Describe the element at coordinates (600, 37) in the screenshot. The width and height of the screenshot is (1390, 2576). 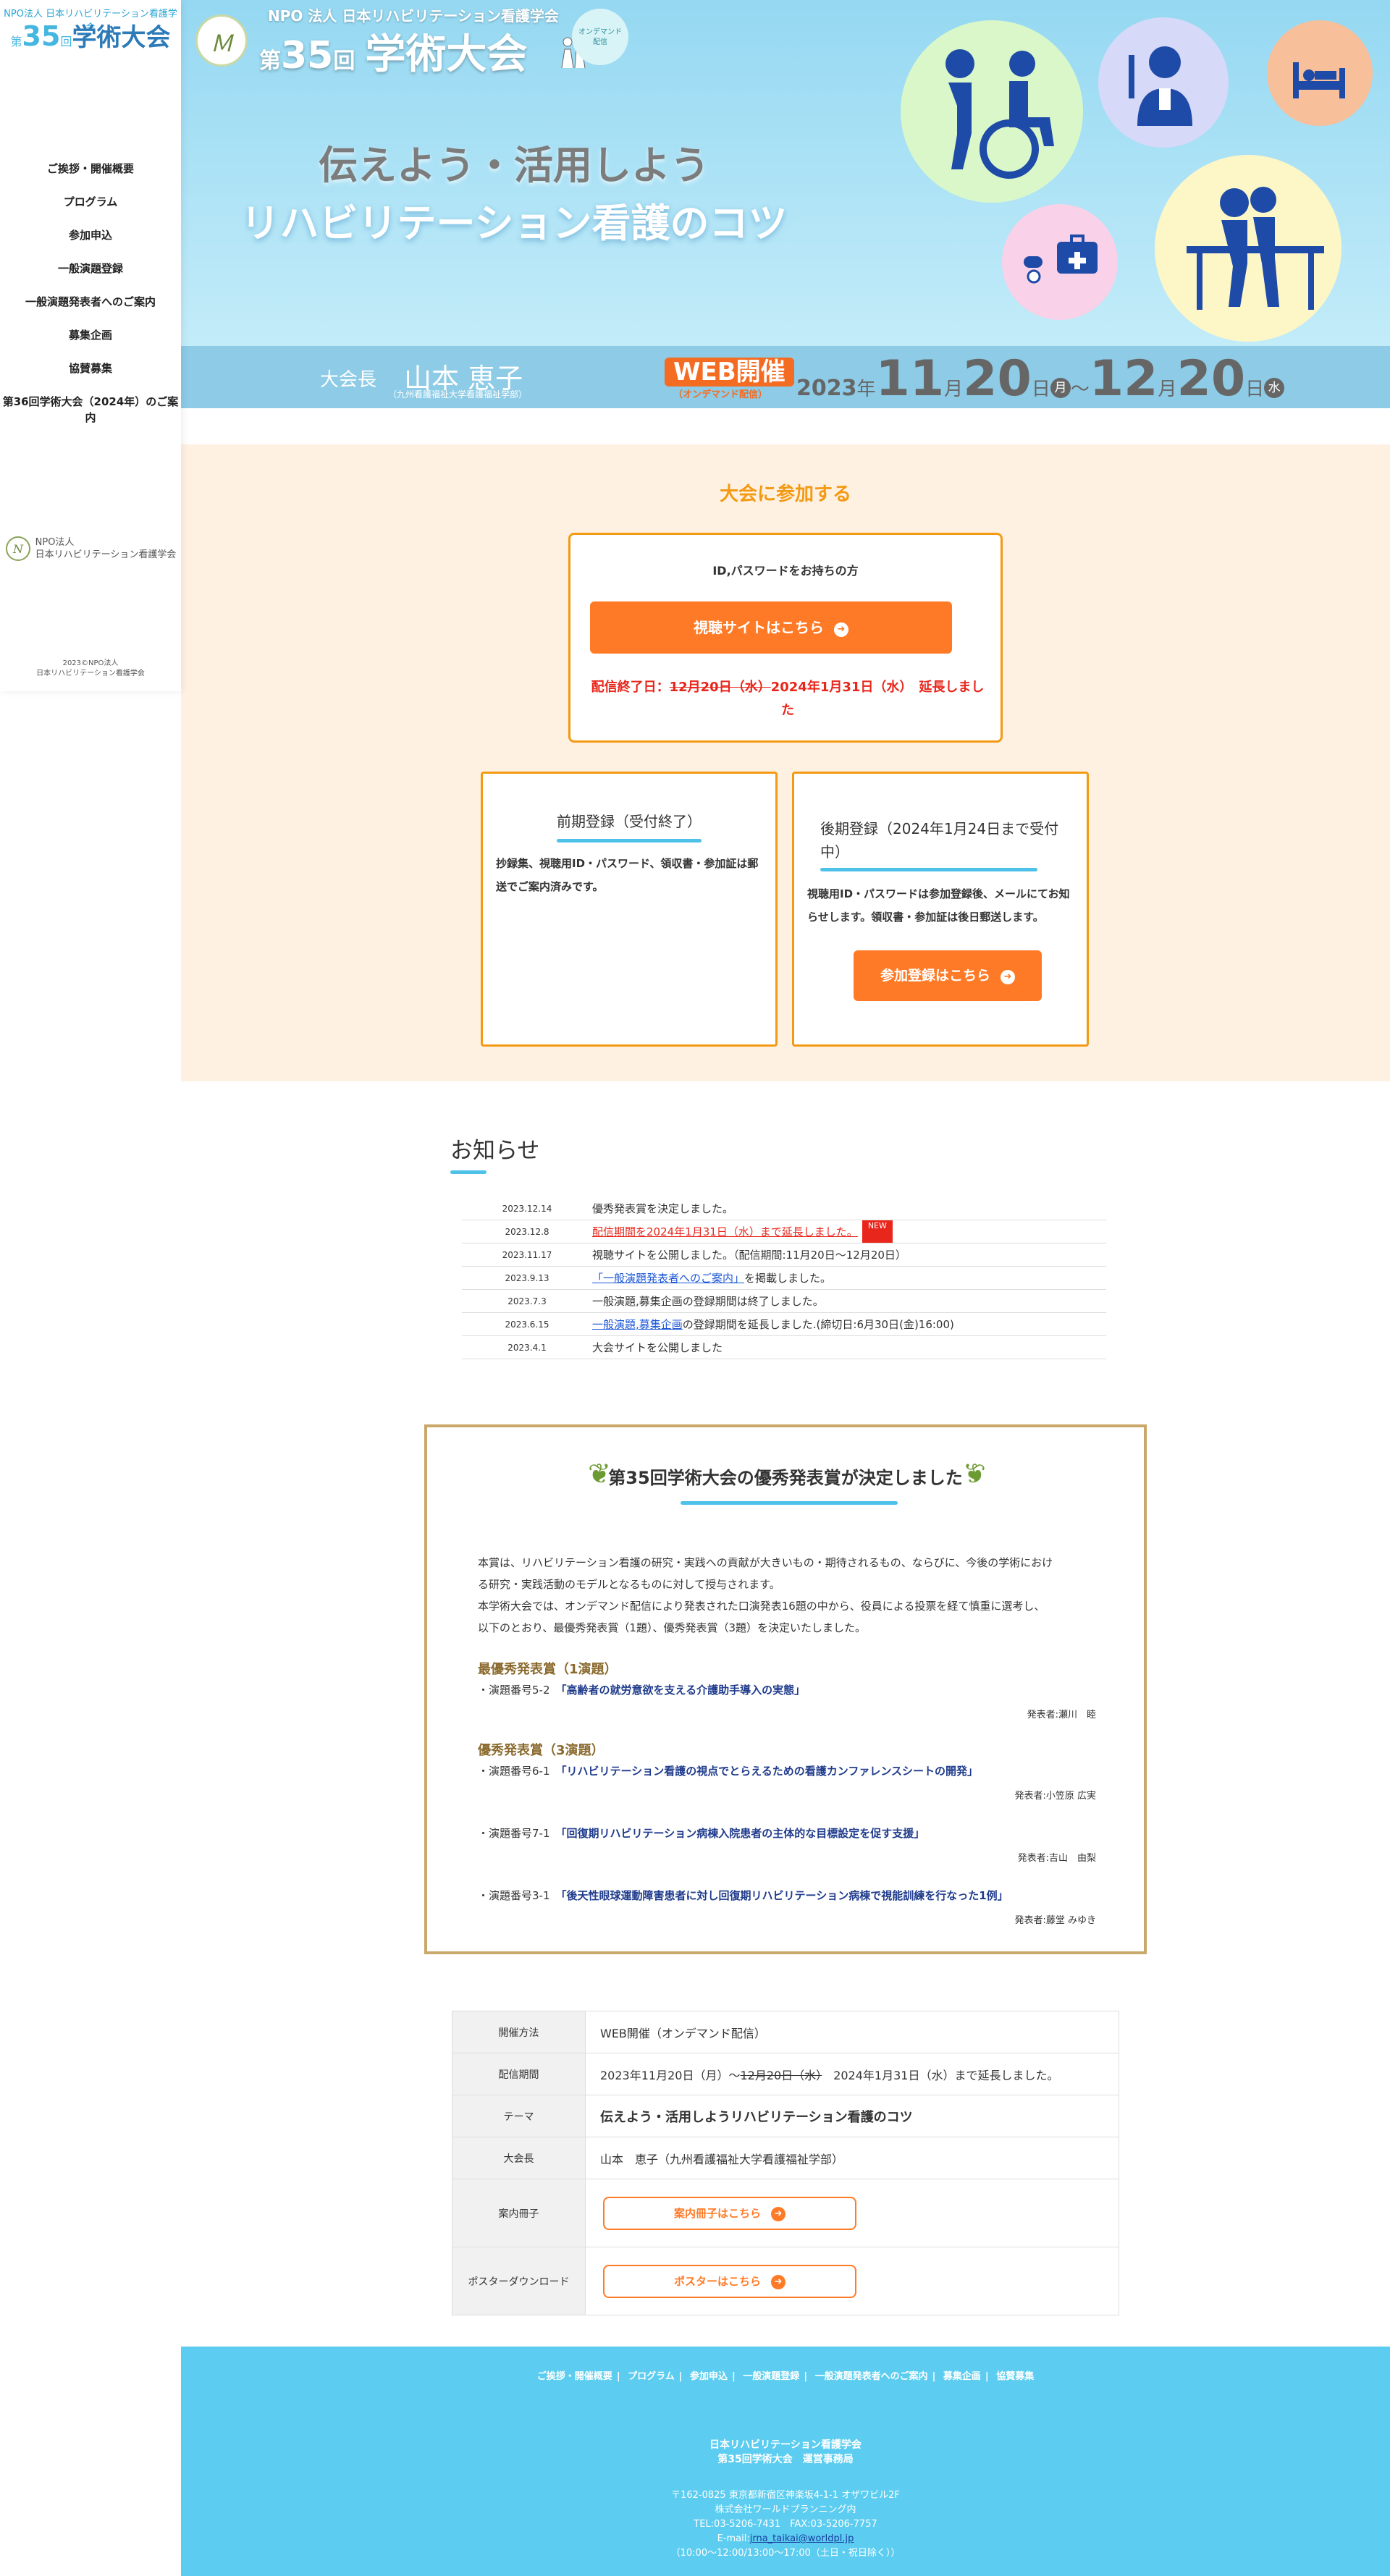
I see `ondemand-badge: オンデマンド 配信` at that location.